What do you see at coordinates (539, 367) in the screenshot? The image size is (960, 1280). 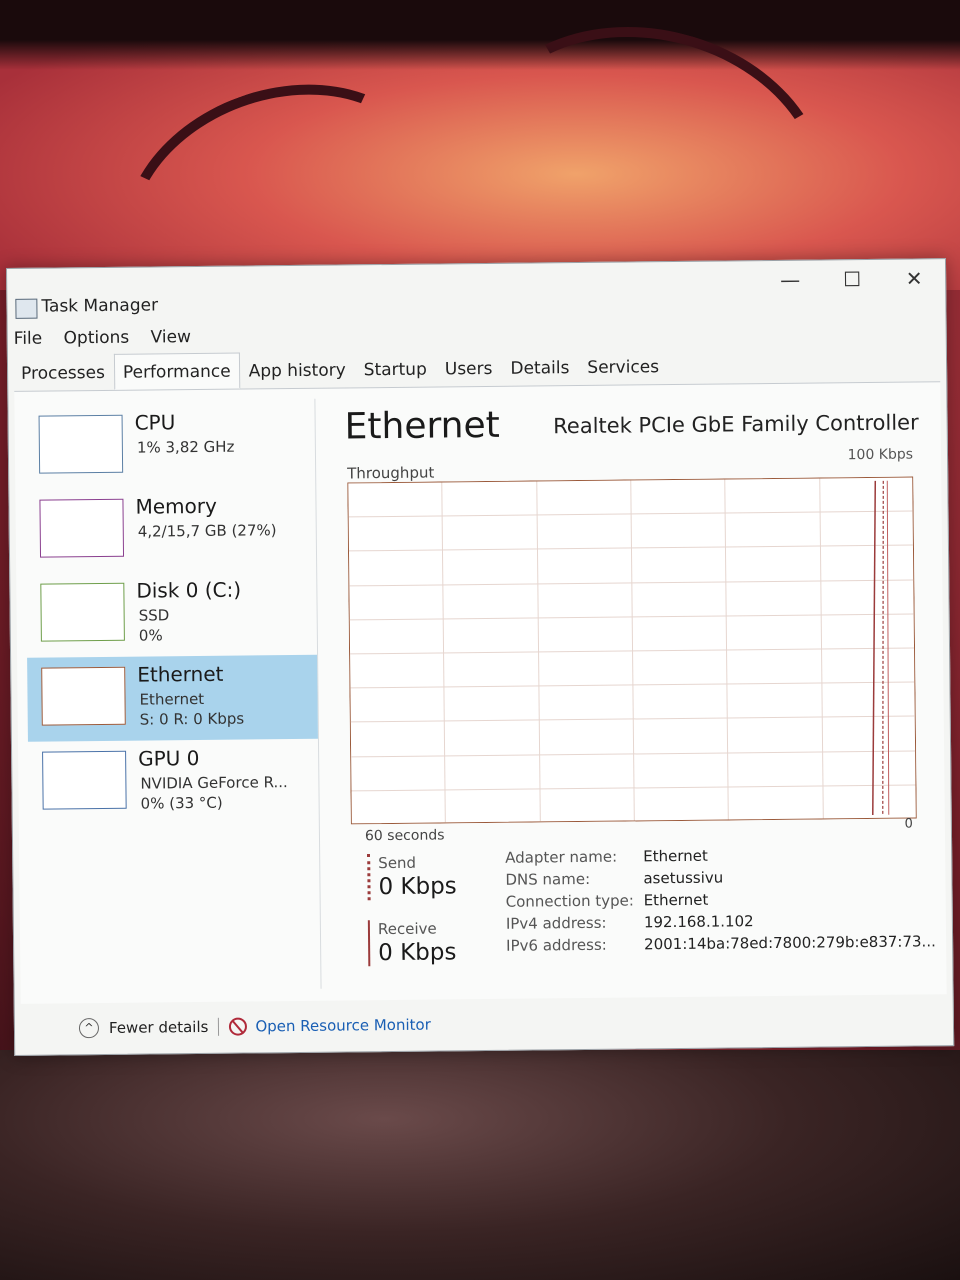 I see `tab-details: Details` at bounding box center [539, 367].